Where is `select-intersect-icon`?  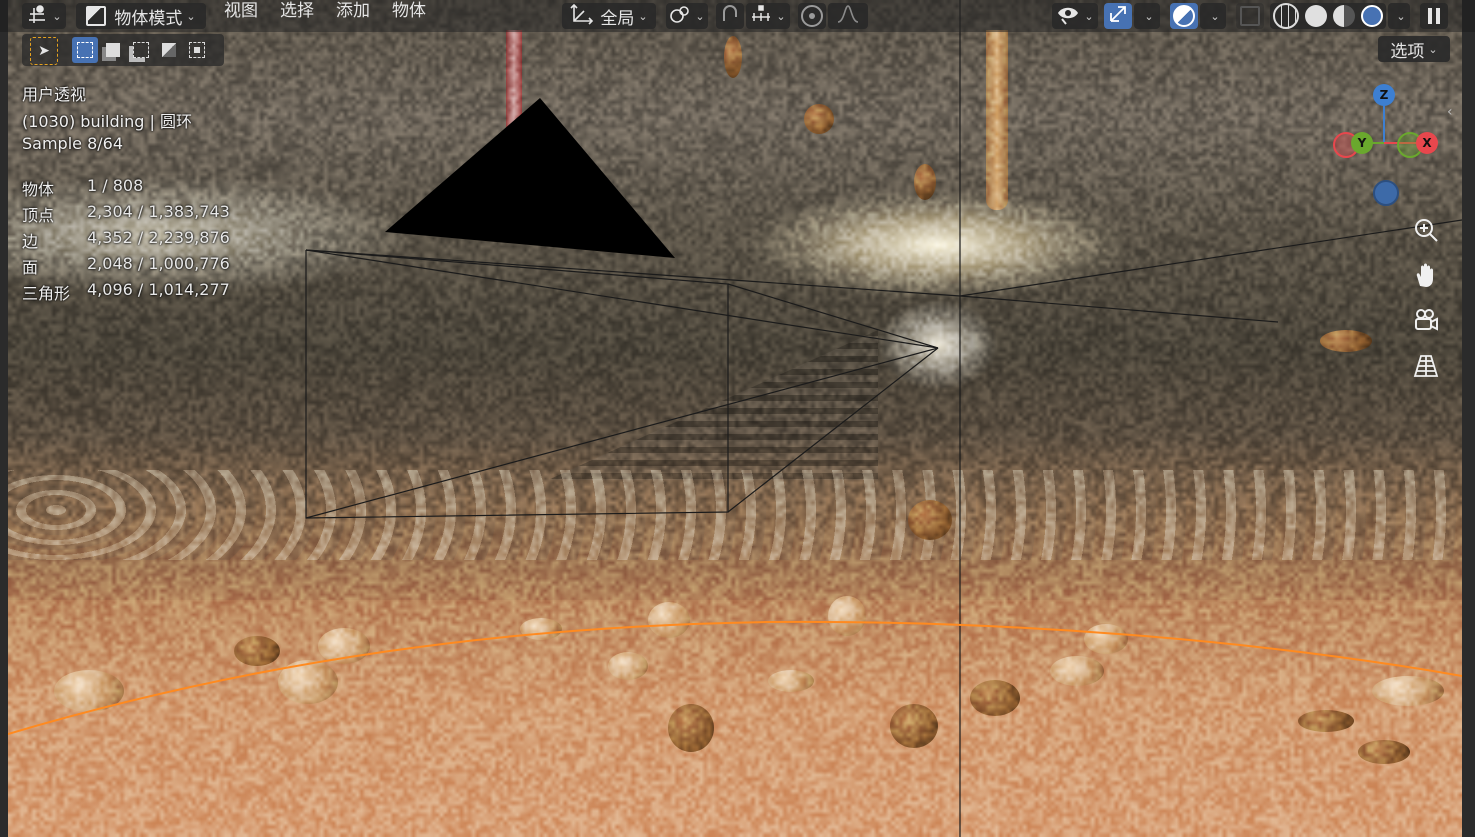
select-intersect-icon is located at coordinates (197, 50).